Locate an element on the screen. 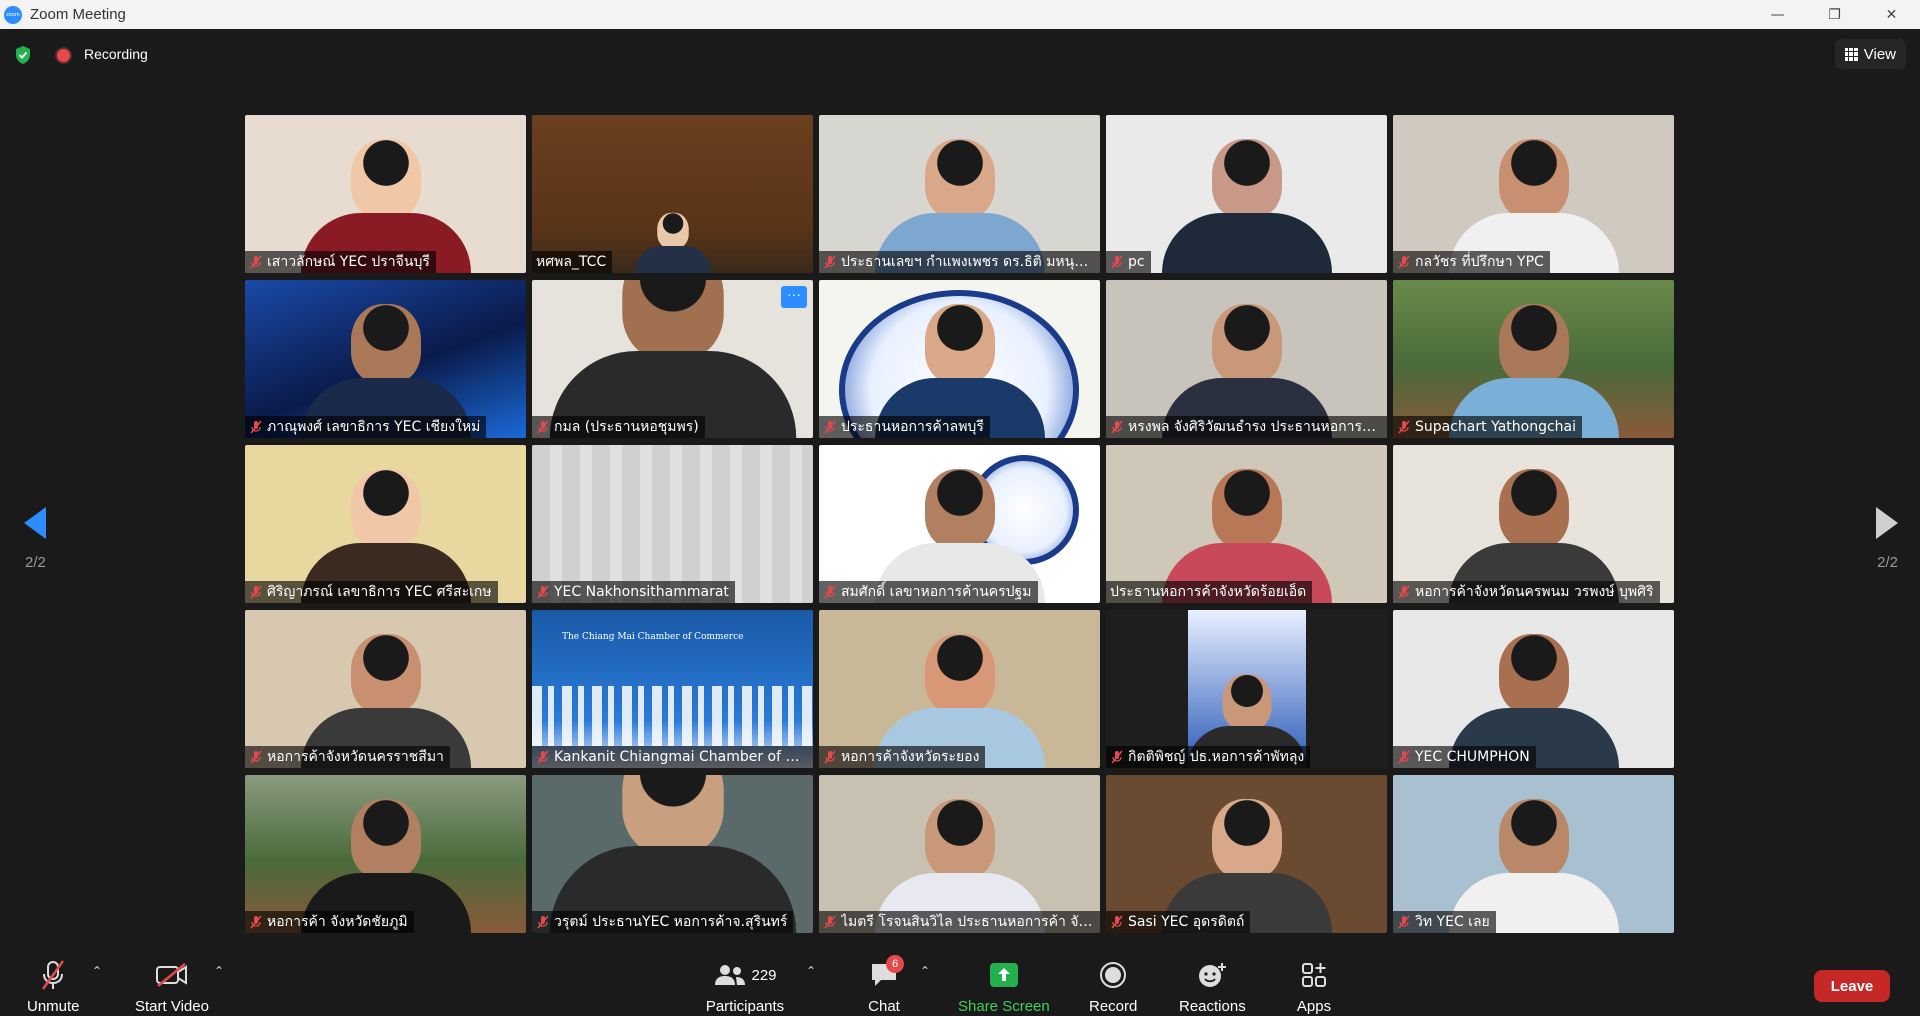 The height and width of the screenshot is (1016, 1920). participant-name-label: กลวัชร ที่ปรึกษา YPC is located at coordinates (1471, 262).